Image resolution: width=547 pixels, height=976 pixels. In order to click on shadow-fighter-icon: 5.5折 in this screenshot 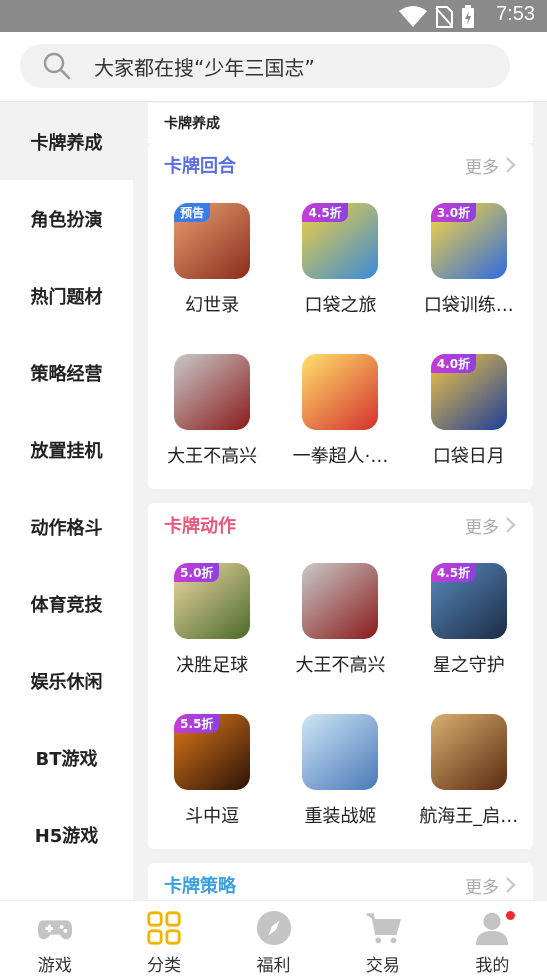, I will do `click(212, 752)`.